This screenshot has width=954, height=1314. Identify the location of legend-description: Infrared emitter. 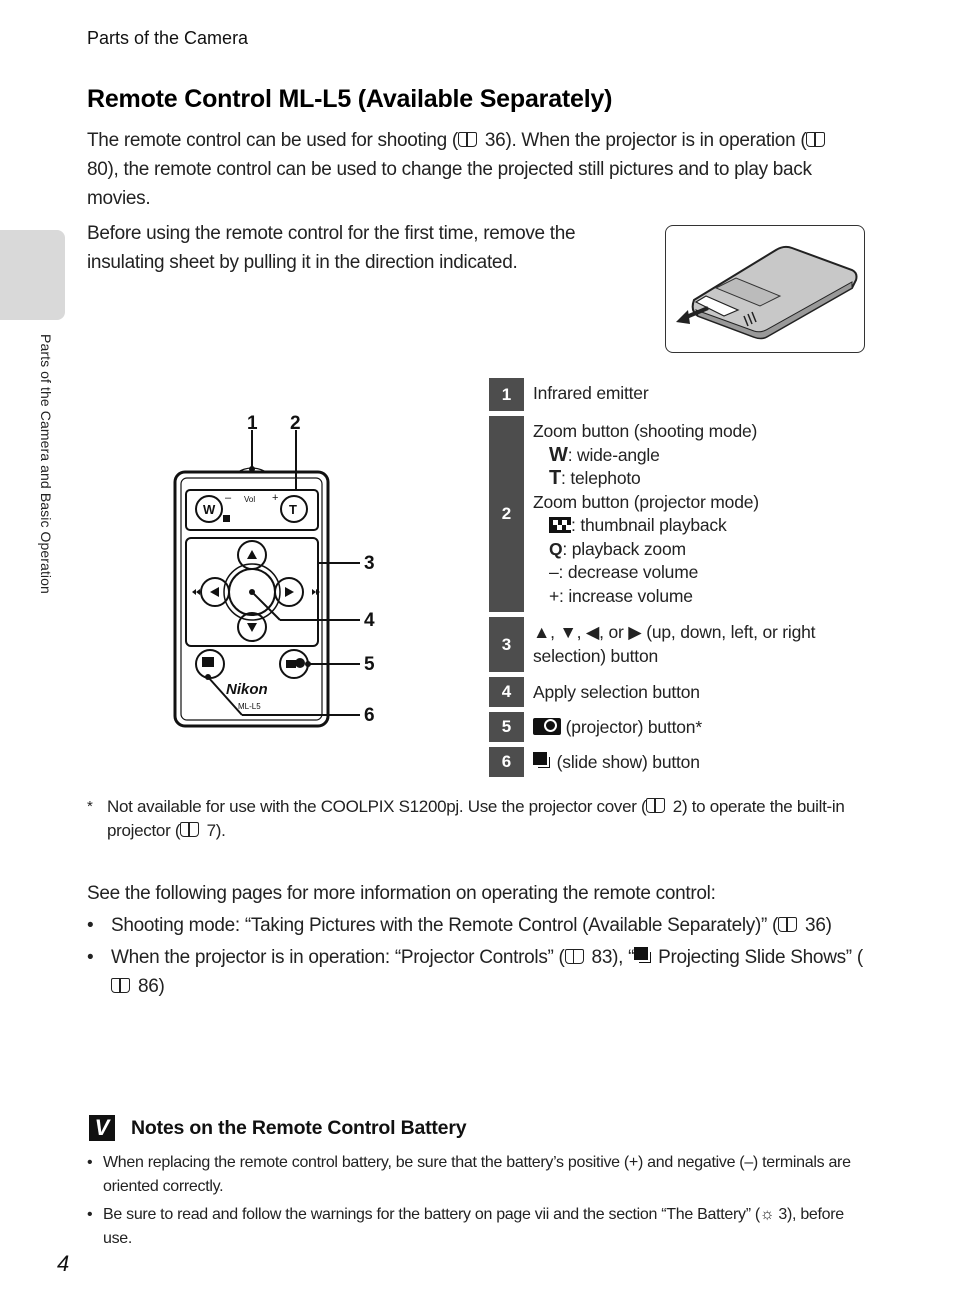
(591, 393).